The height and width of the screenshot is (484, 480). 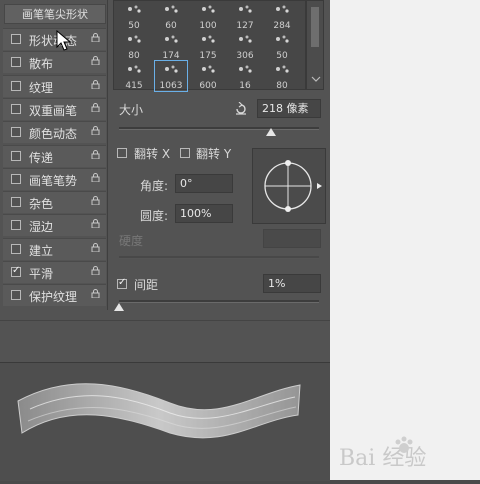 What do you see at coordinates (171, 46) in the screenshot?
I see `brush-preset: 174` at bounding box center [171, 46].